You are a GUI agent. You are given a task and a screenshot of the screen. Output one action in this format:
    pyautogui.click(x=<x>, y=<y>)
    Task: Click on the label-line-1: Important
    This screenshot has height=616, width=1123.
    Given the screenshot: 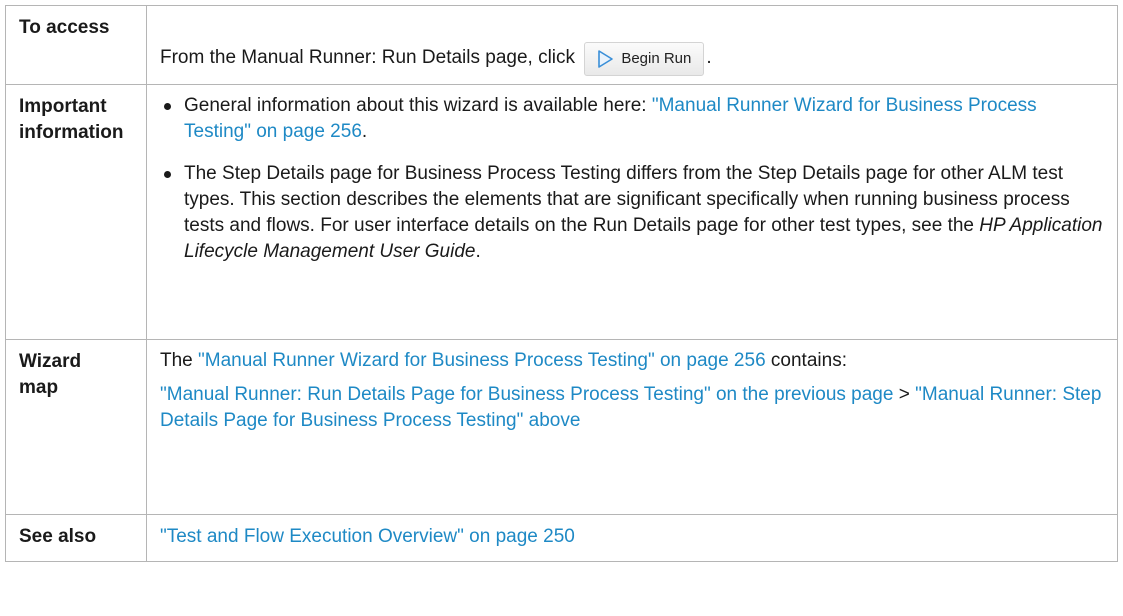 What is the action you would take?
    pyautogui.click(x=63, y=106)
    